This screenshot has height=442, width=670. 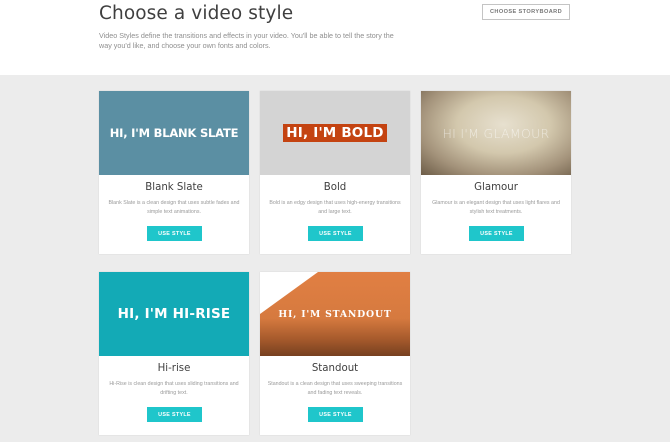 I want to click on use-style-button-blank-slate: USE STYLE, so click(x=174, y=233).